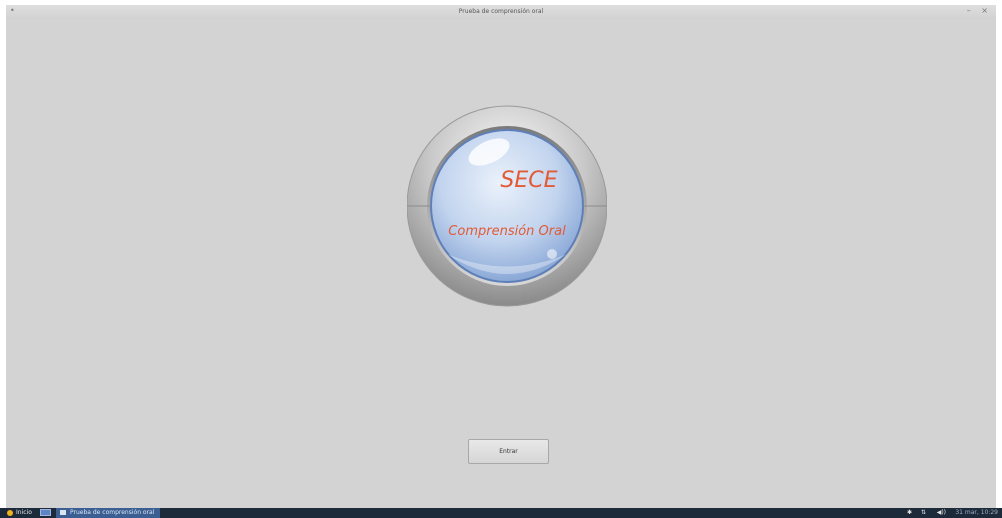  I want to click on logo-title: SECE, so click(529, 180).